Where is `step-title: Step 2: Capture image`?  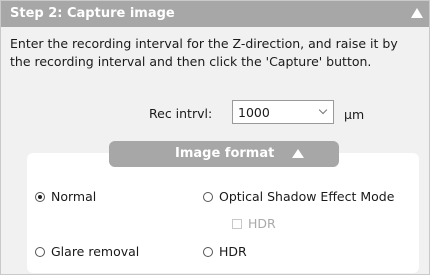
step-title: Step 2: Capture image is located at coordinates (92, 13).